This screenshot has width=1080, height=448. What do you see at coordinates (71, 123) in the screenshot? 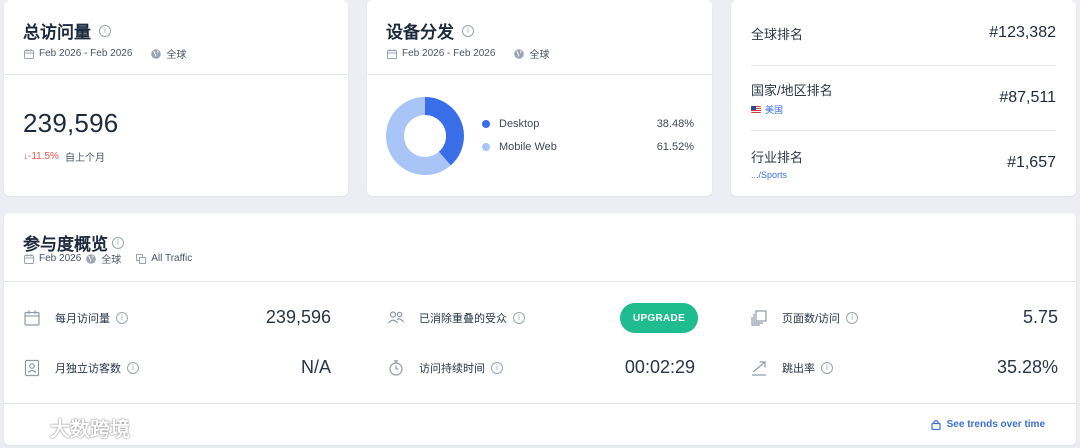
I see `total-visits-value: 239,596` at bounding box center [71, 123].